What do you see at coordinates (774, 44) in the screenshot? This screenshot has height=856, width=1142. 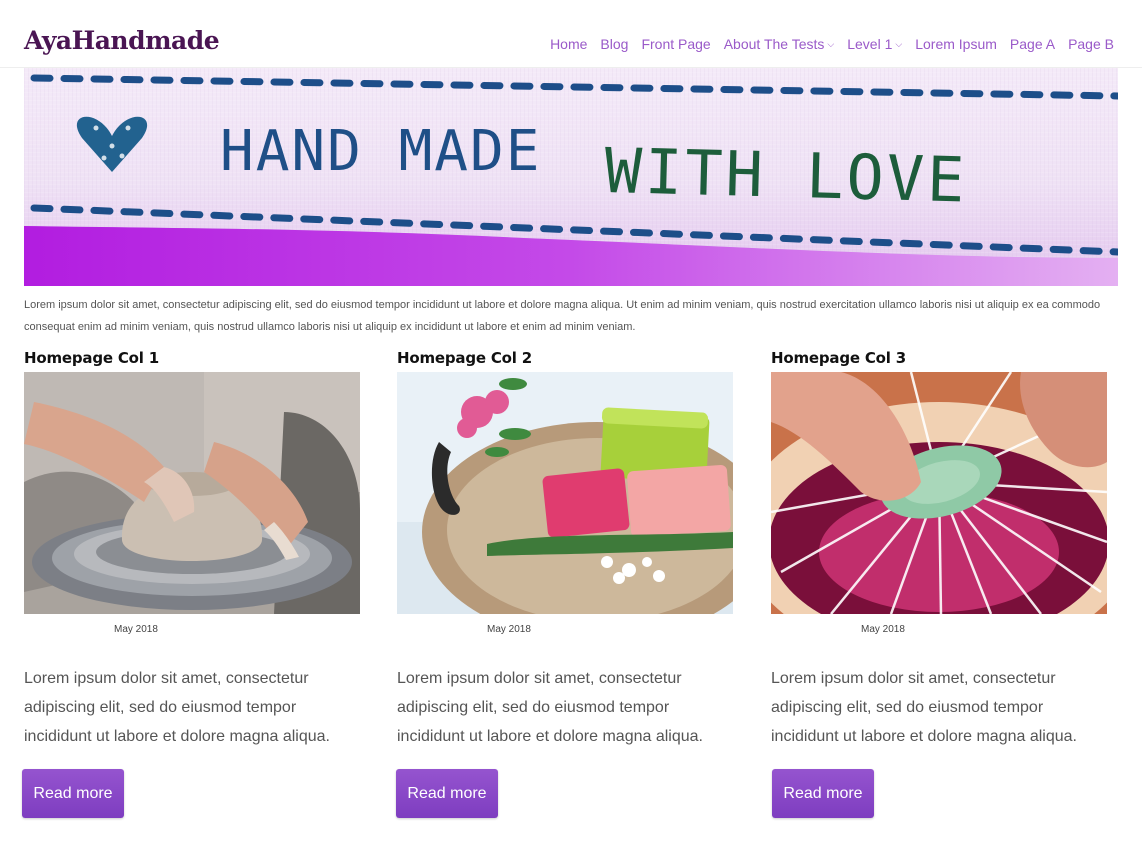 I see `nav-label: About The Tests` at bounding box center [774, 44].